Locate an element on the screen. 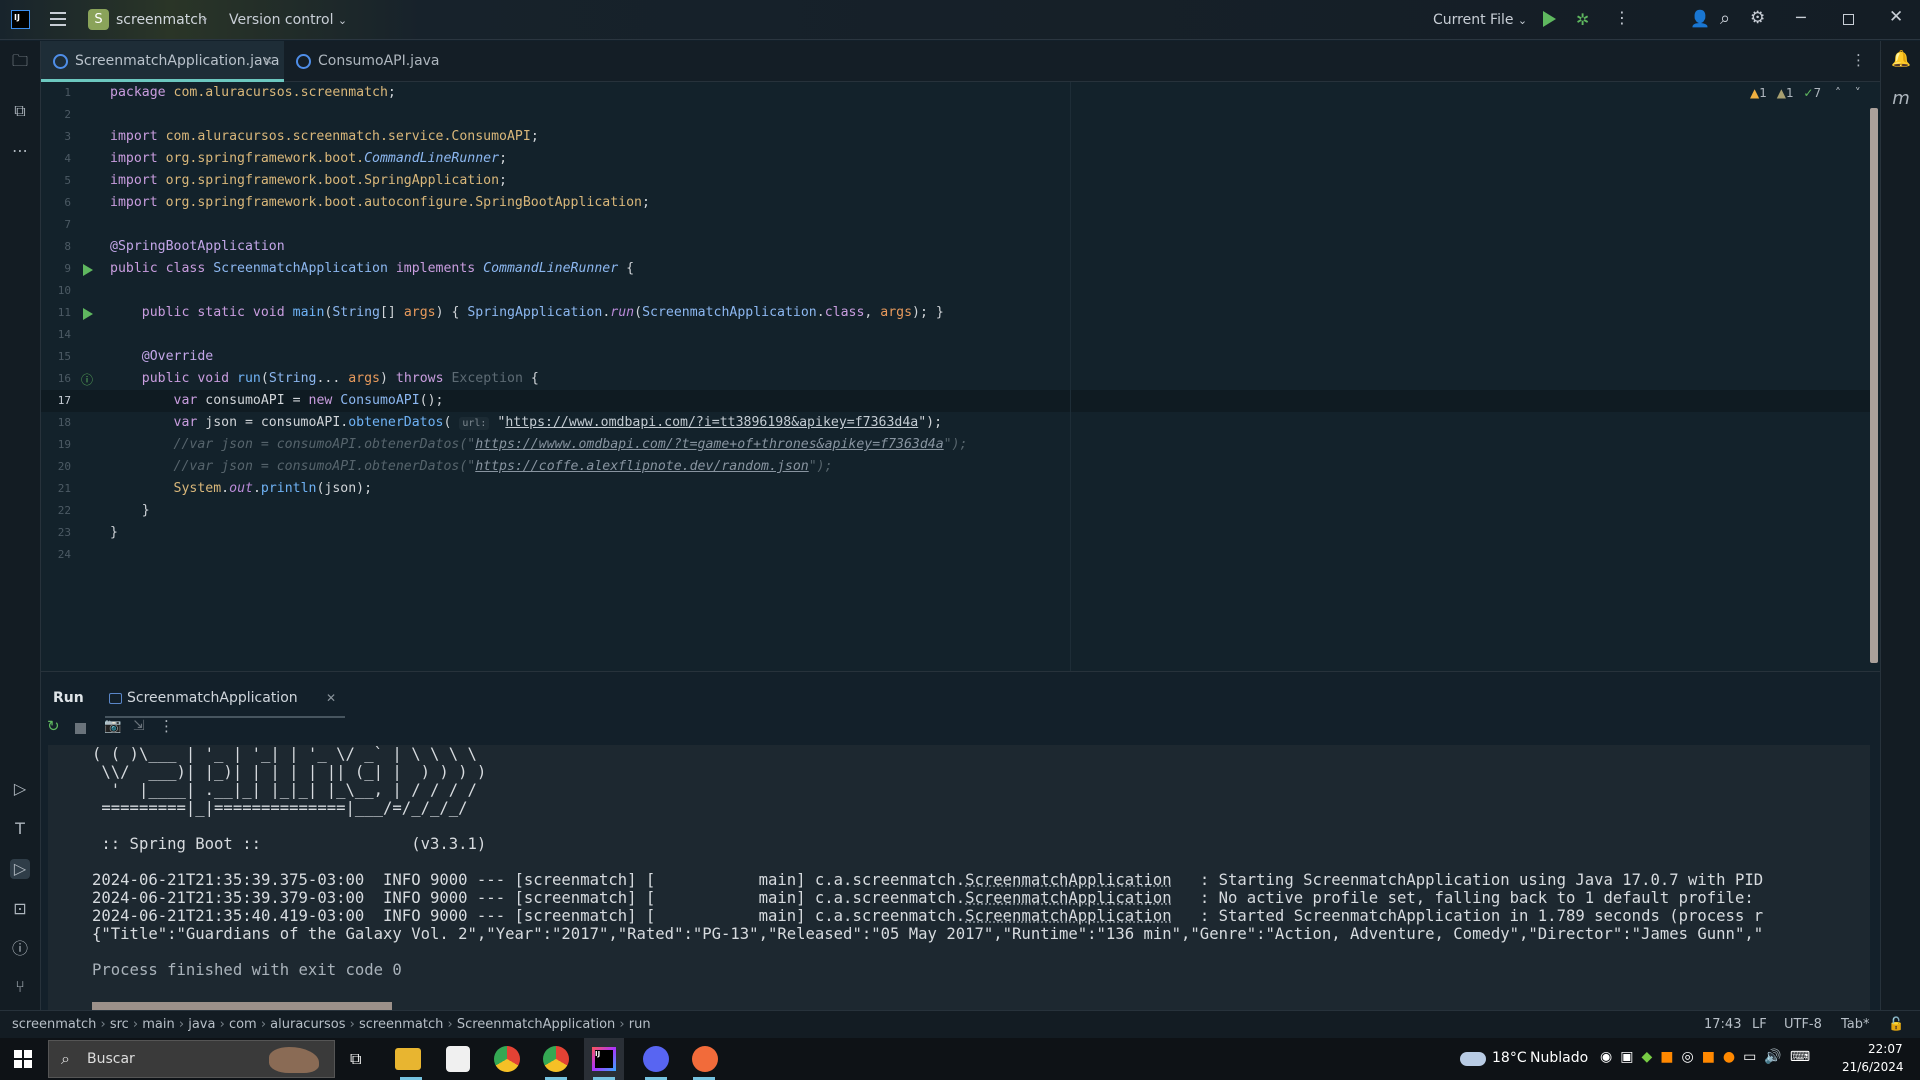  version-control-menu: Version control ⌄ is located at coordinates (288, 20).